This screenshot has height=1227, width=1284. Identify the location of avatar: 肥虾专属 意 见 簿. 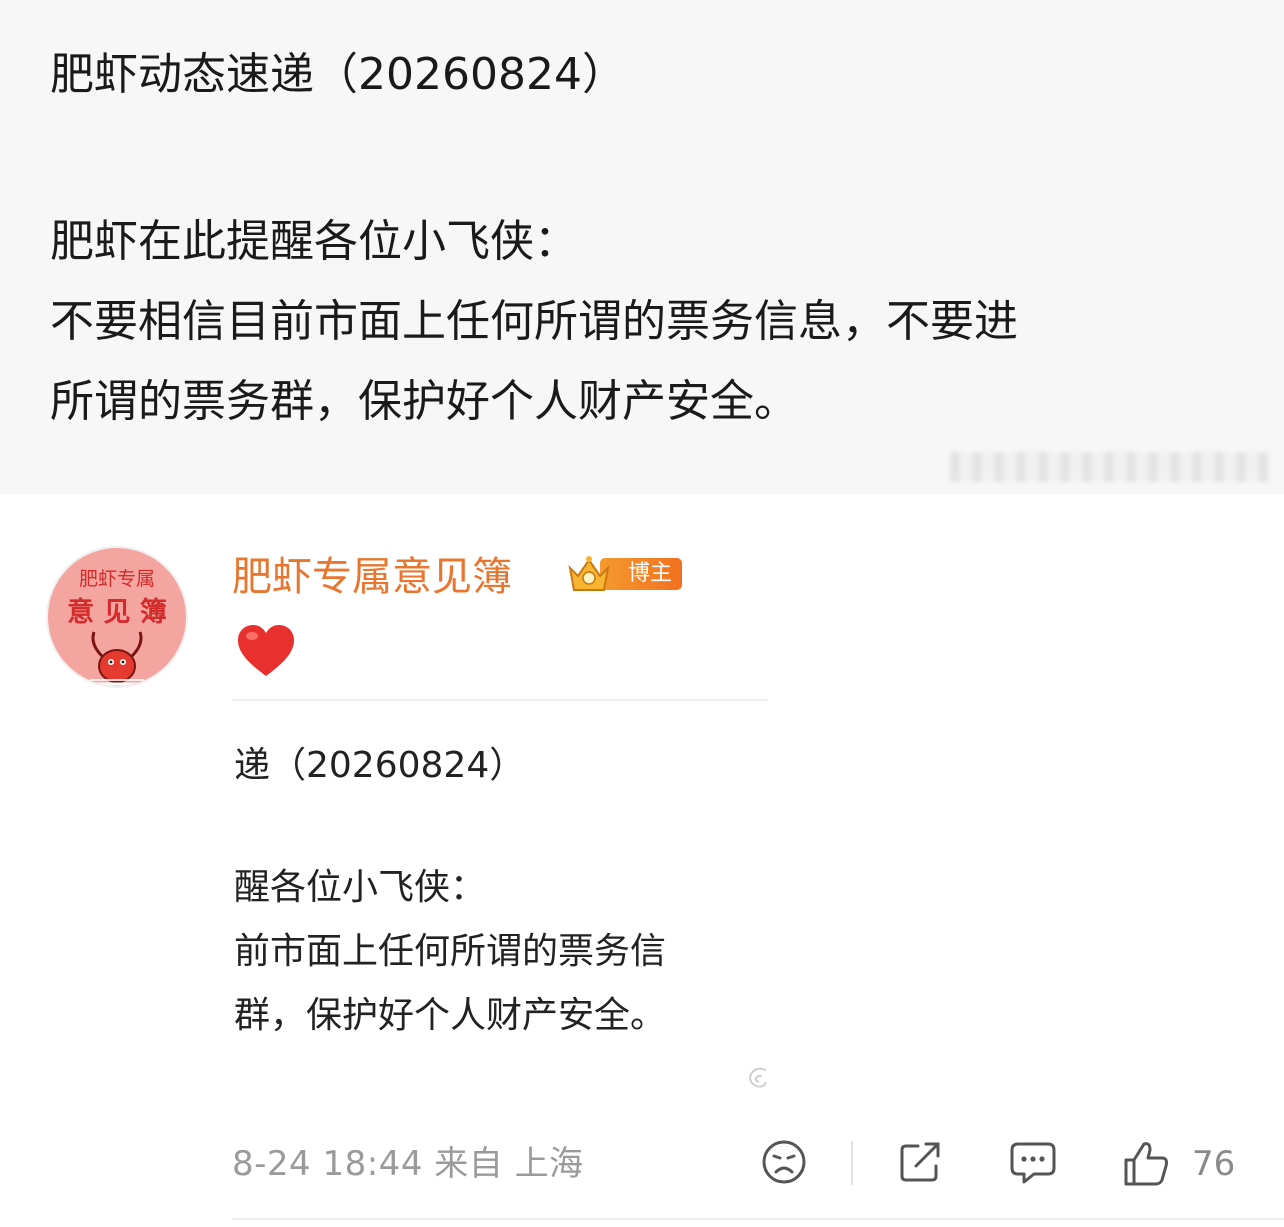
(117, 617).